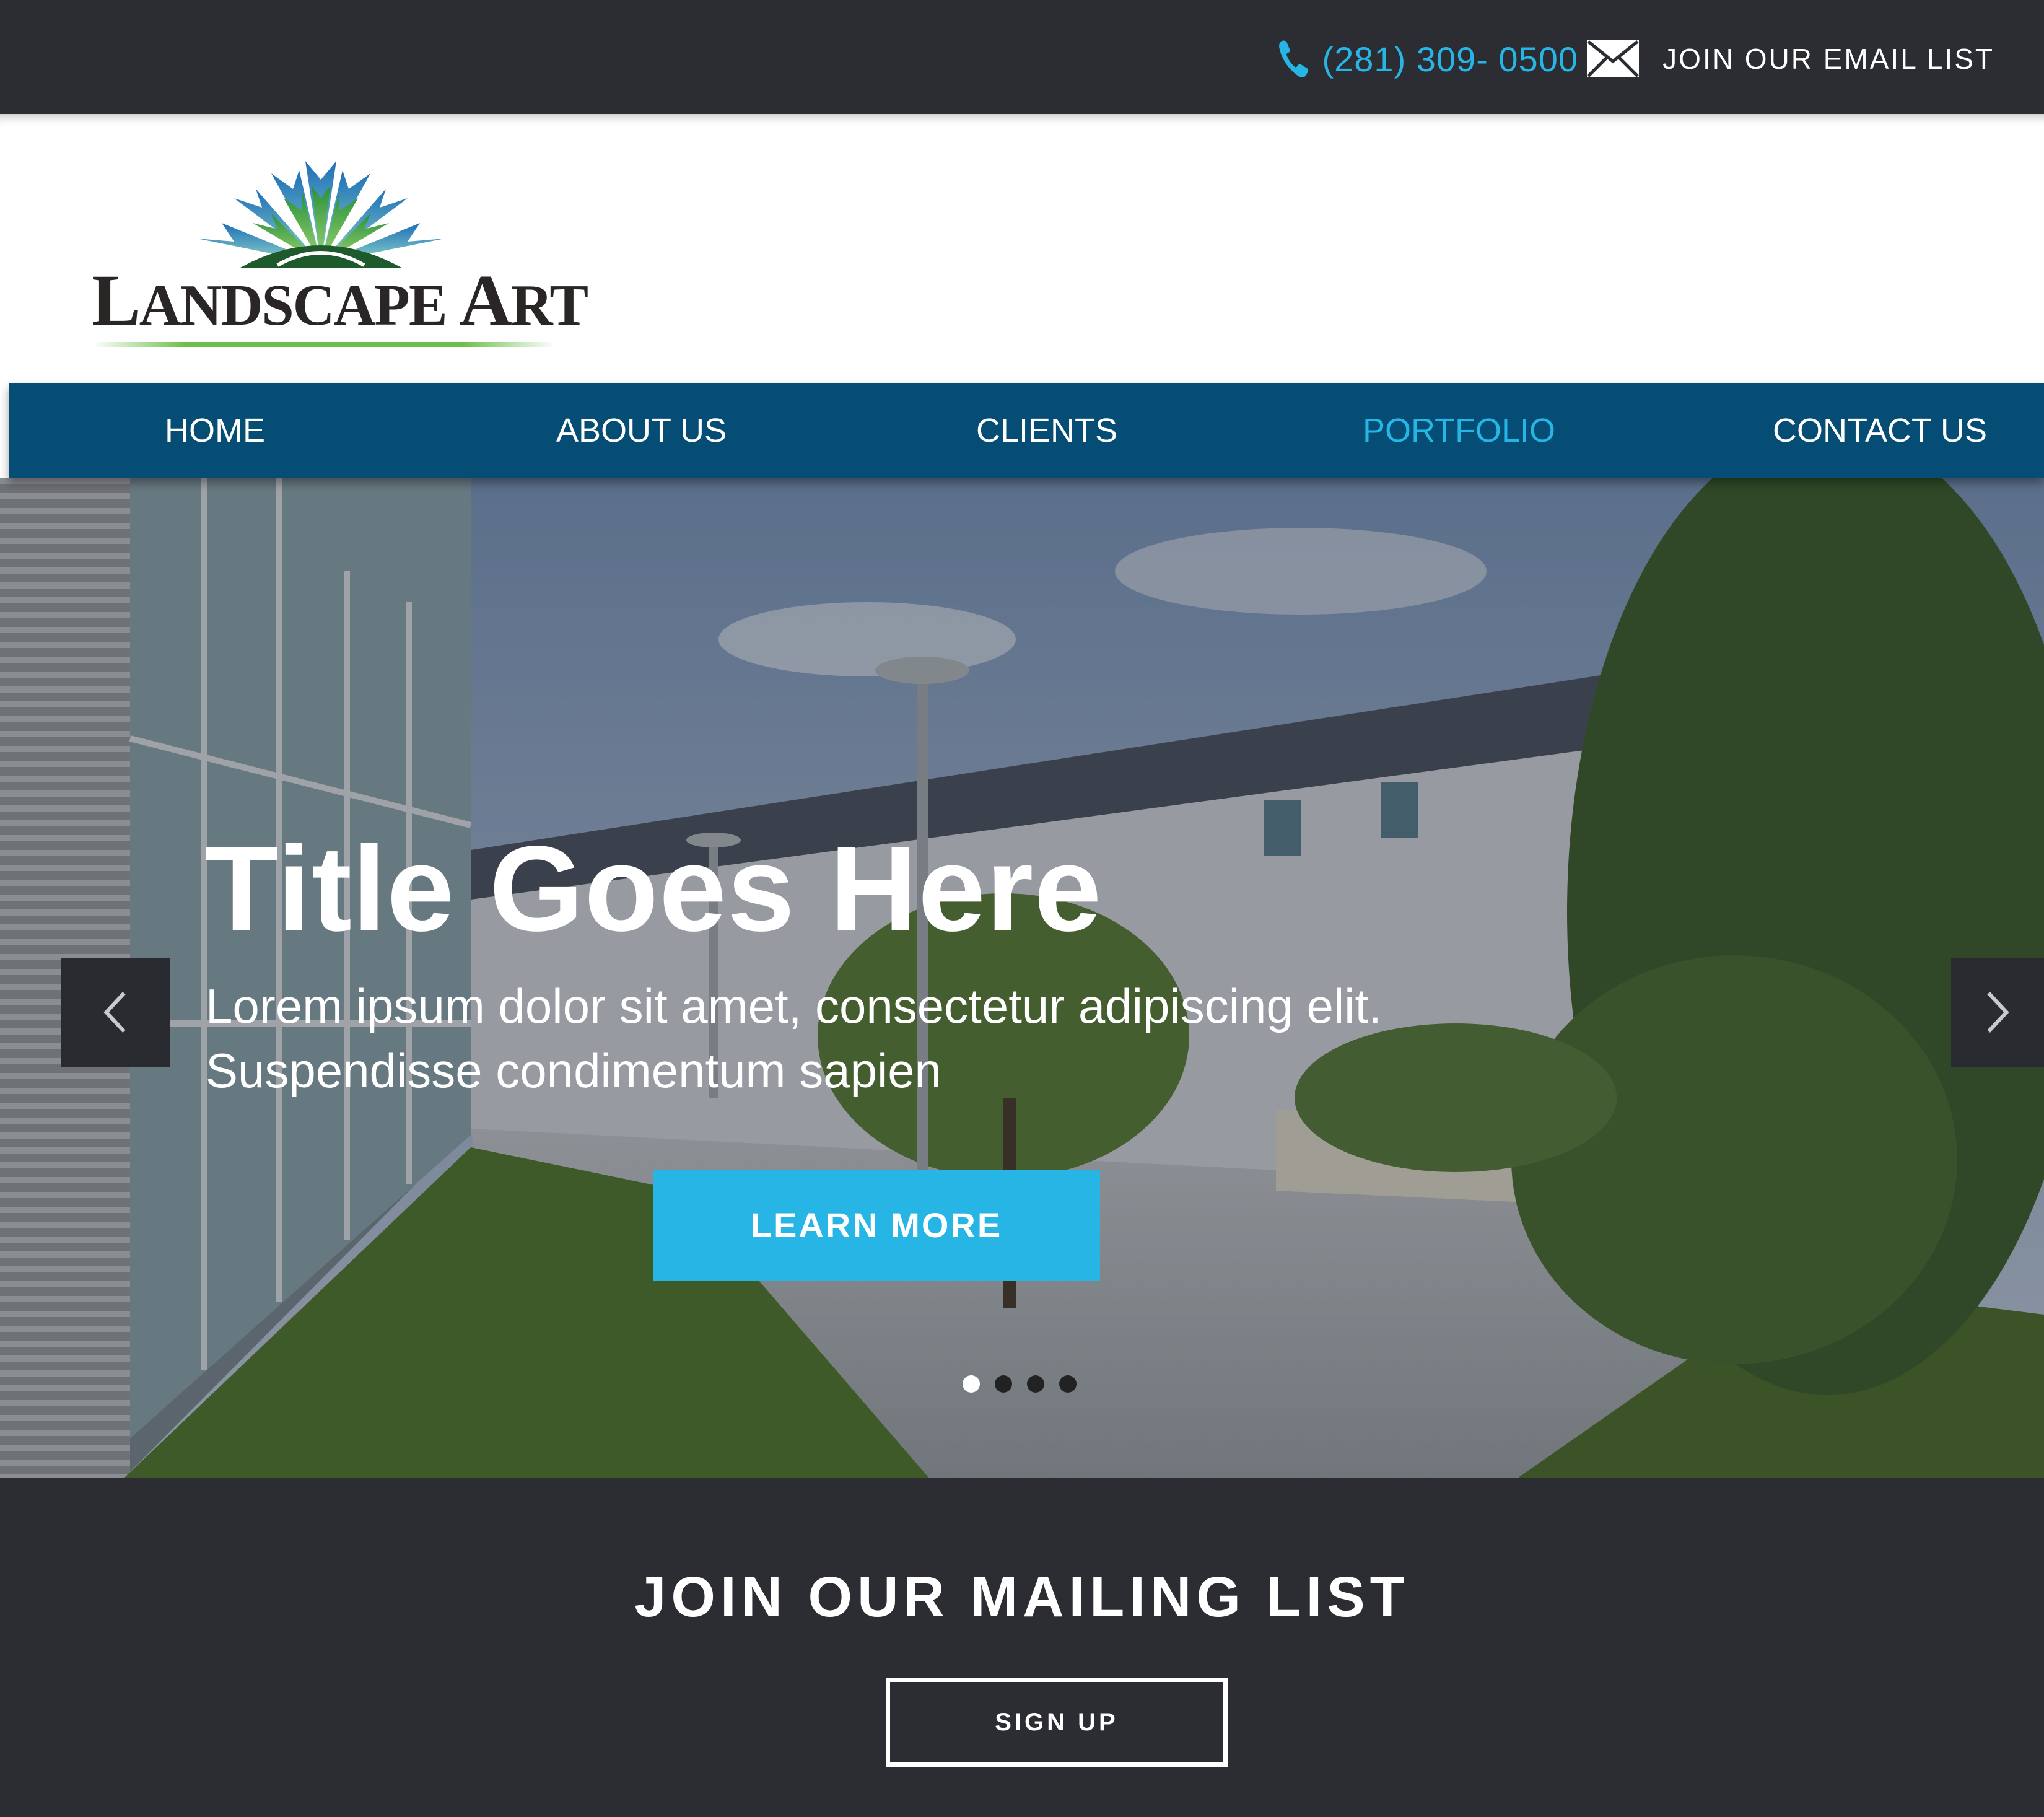  I want to click on phone-number: (281) 309- 0500, so click(1450, 59).